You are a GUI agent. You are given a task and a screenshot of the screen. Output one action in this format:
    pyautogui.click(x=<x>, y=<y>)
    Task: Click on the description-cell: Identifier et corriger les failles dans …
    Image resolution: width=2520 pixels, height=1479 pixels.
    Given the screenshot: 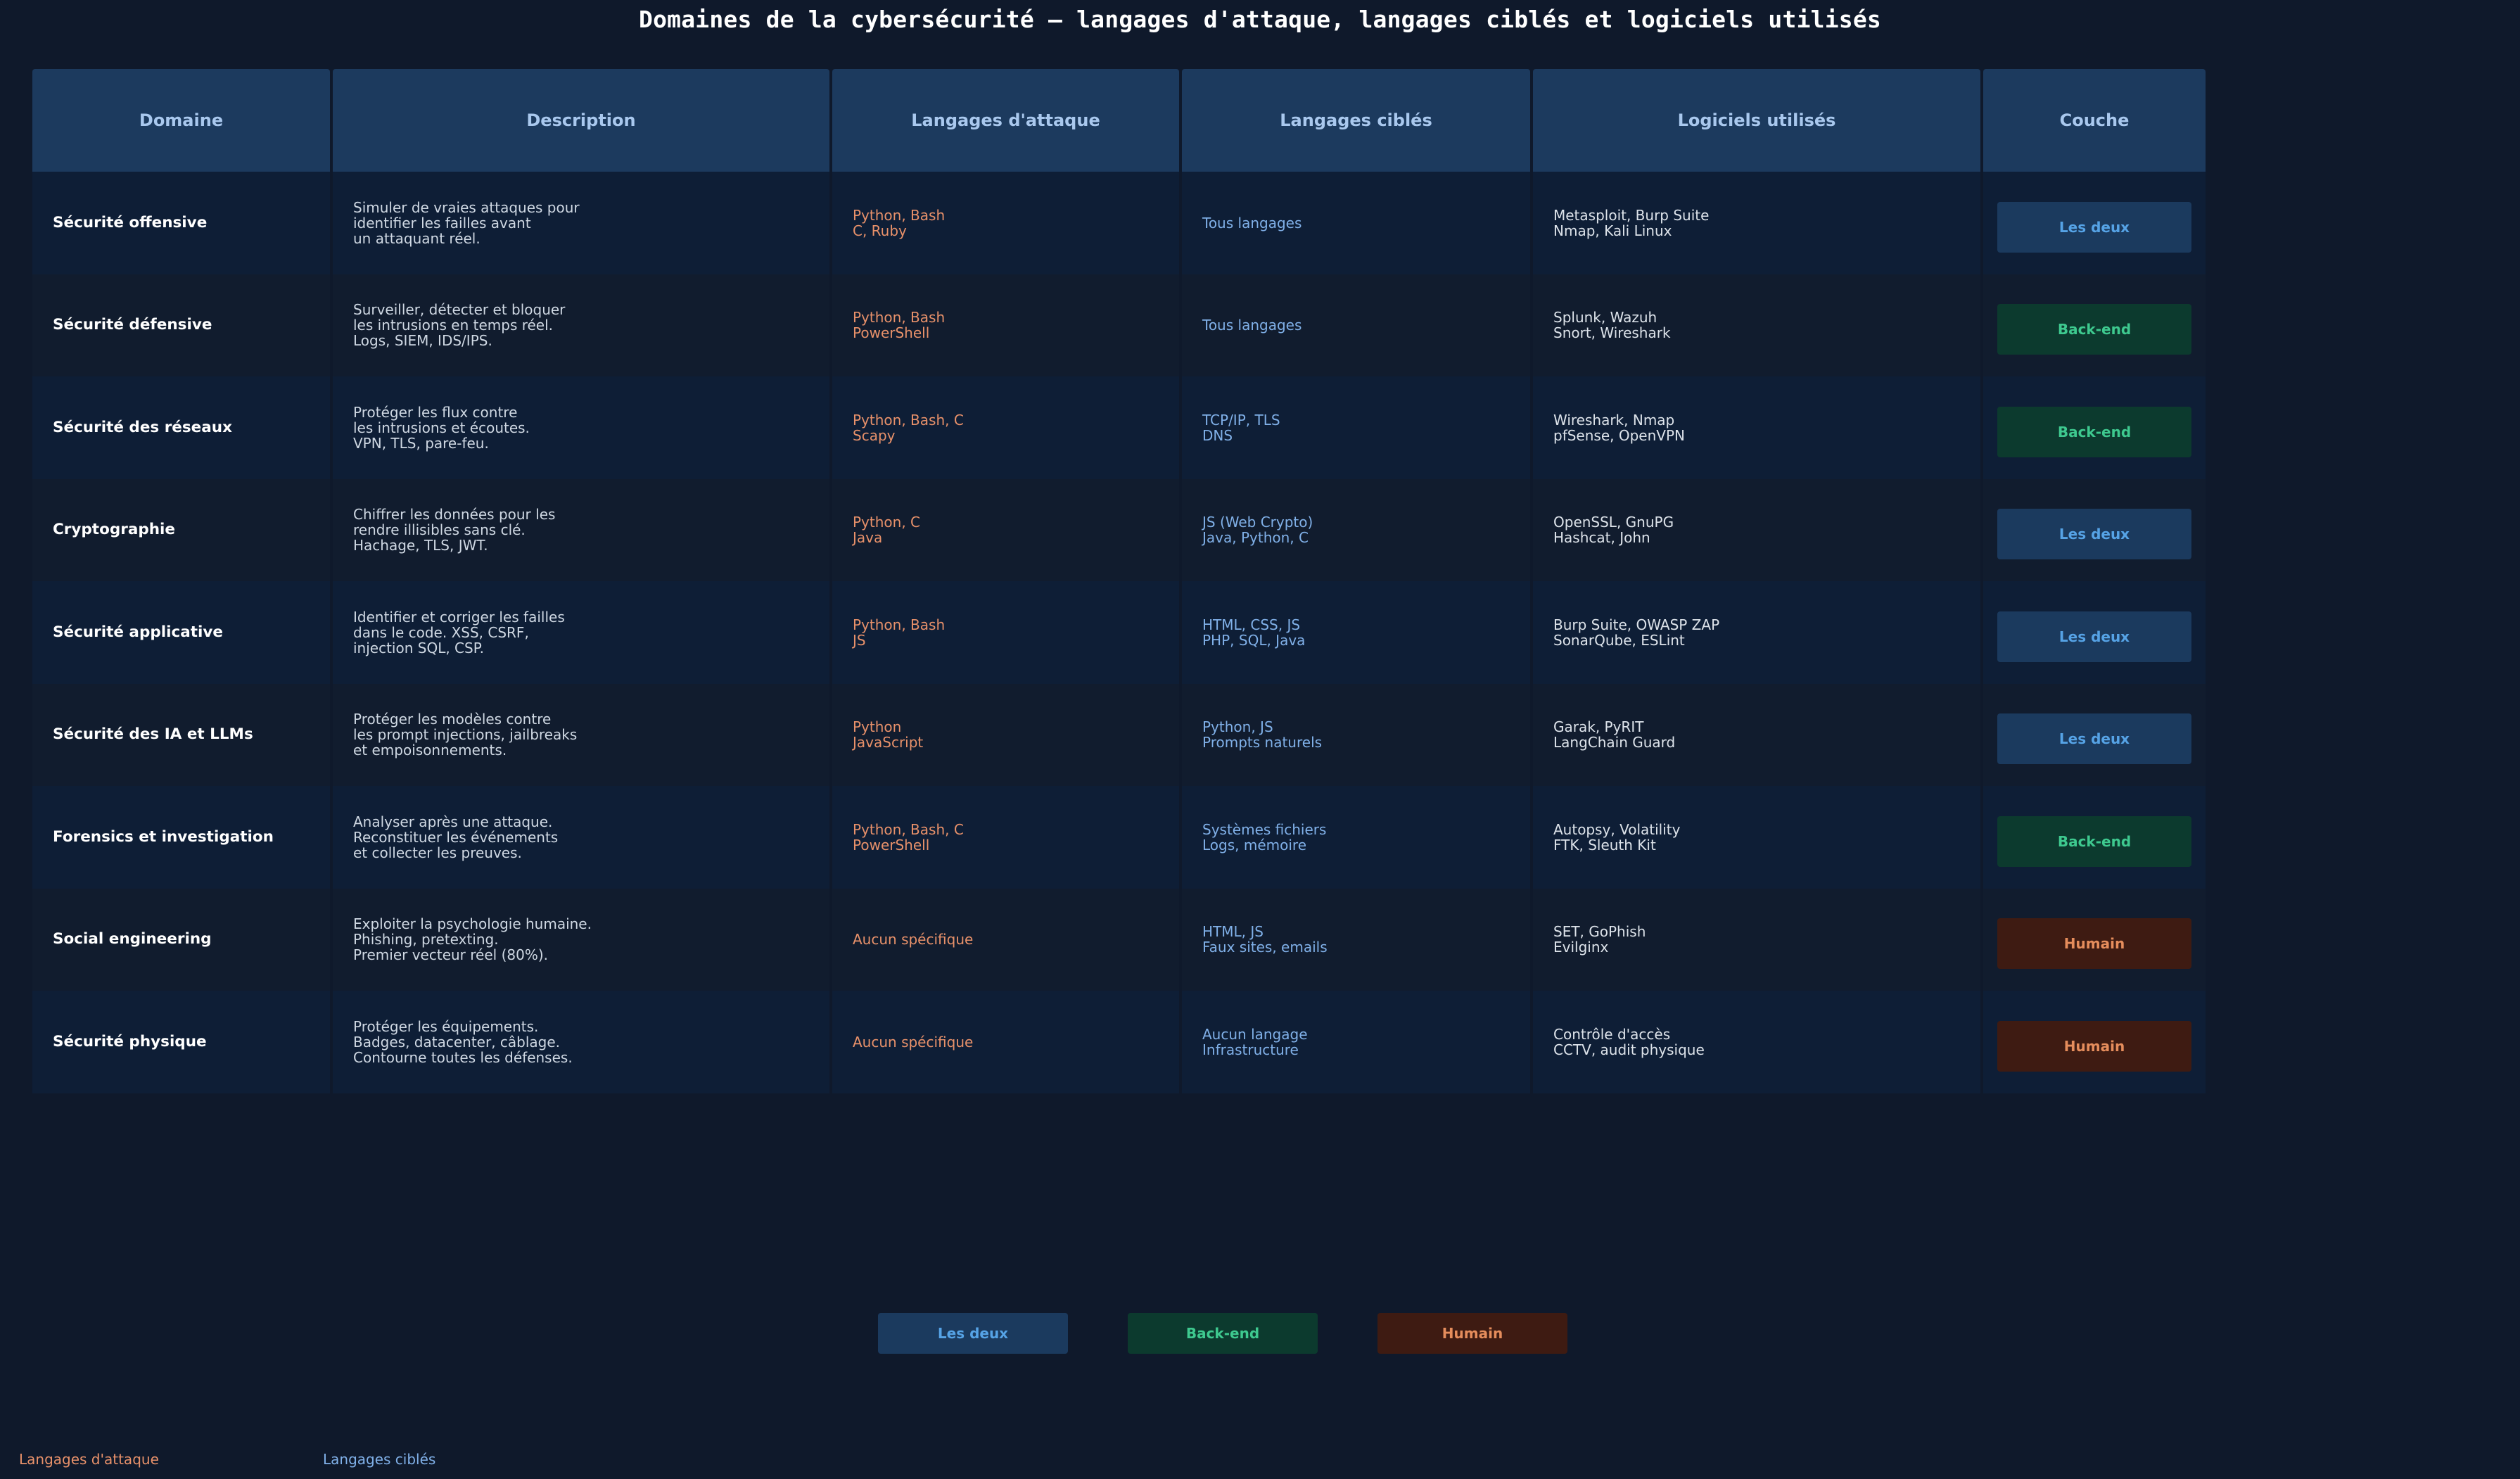 What is the action you would take?
    pyautogui.click(x=581, y=632)
    